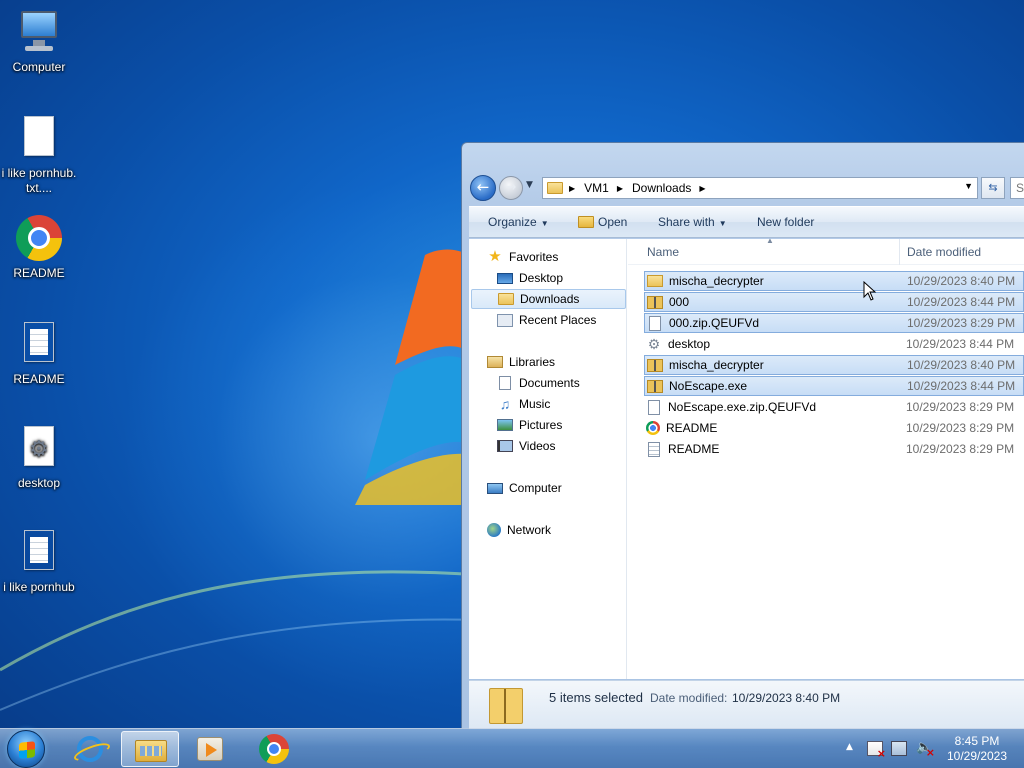  I want to click on new-folder-button: New folder, so click(785, 222).